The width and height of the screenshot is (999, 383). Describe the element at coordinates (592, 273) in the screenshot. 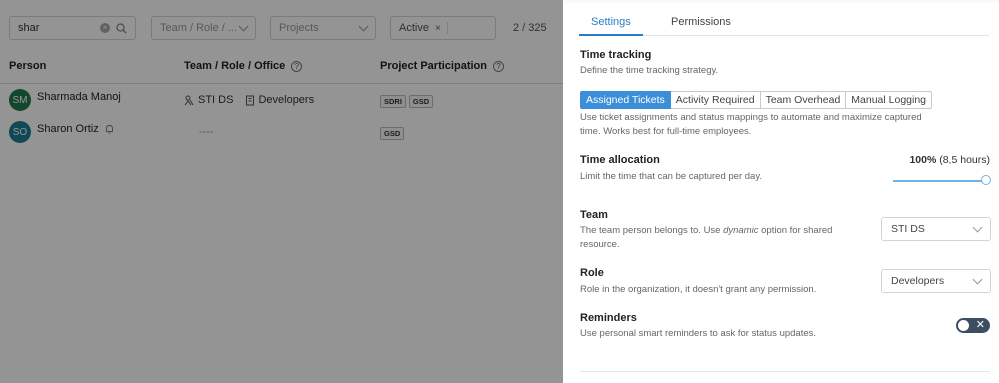

I see `role-title: Role` at that location.